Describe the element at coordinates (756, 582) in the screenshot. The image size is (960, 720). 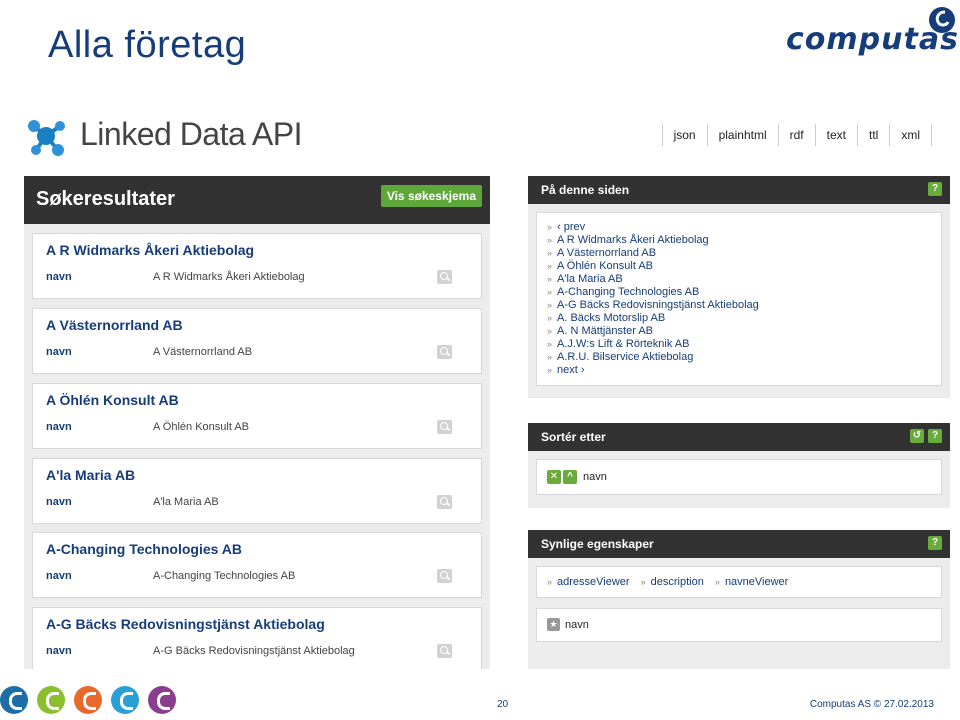
I see `property-link: navneViewer` at that location.